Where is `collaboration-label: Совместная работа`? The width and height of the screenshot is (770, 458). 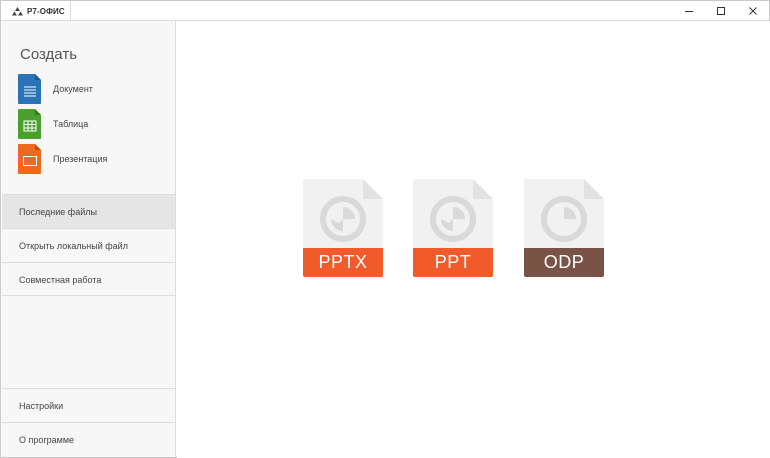 collaboration-label: Совместная работа is located at coordinates (60, 279).